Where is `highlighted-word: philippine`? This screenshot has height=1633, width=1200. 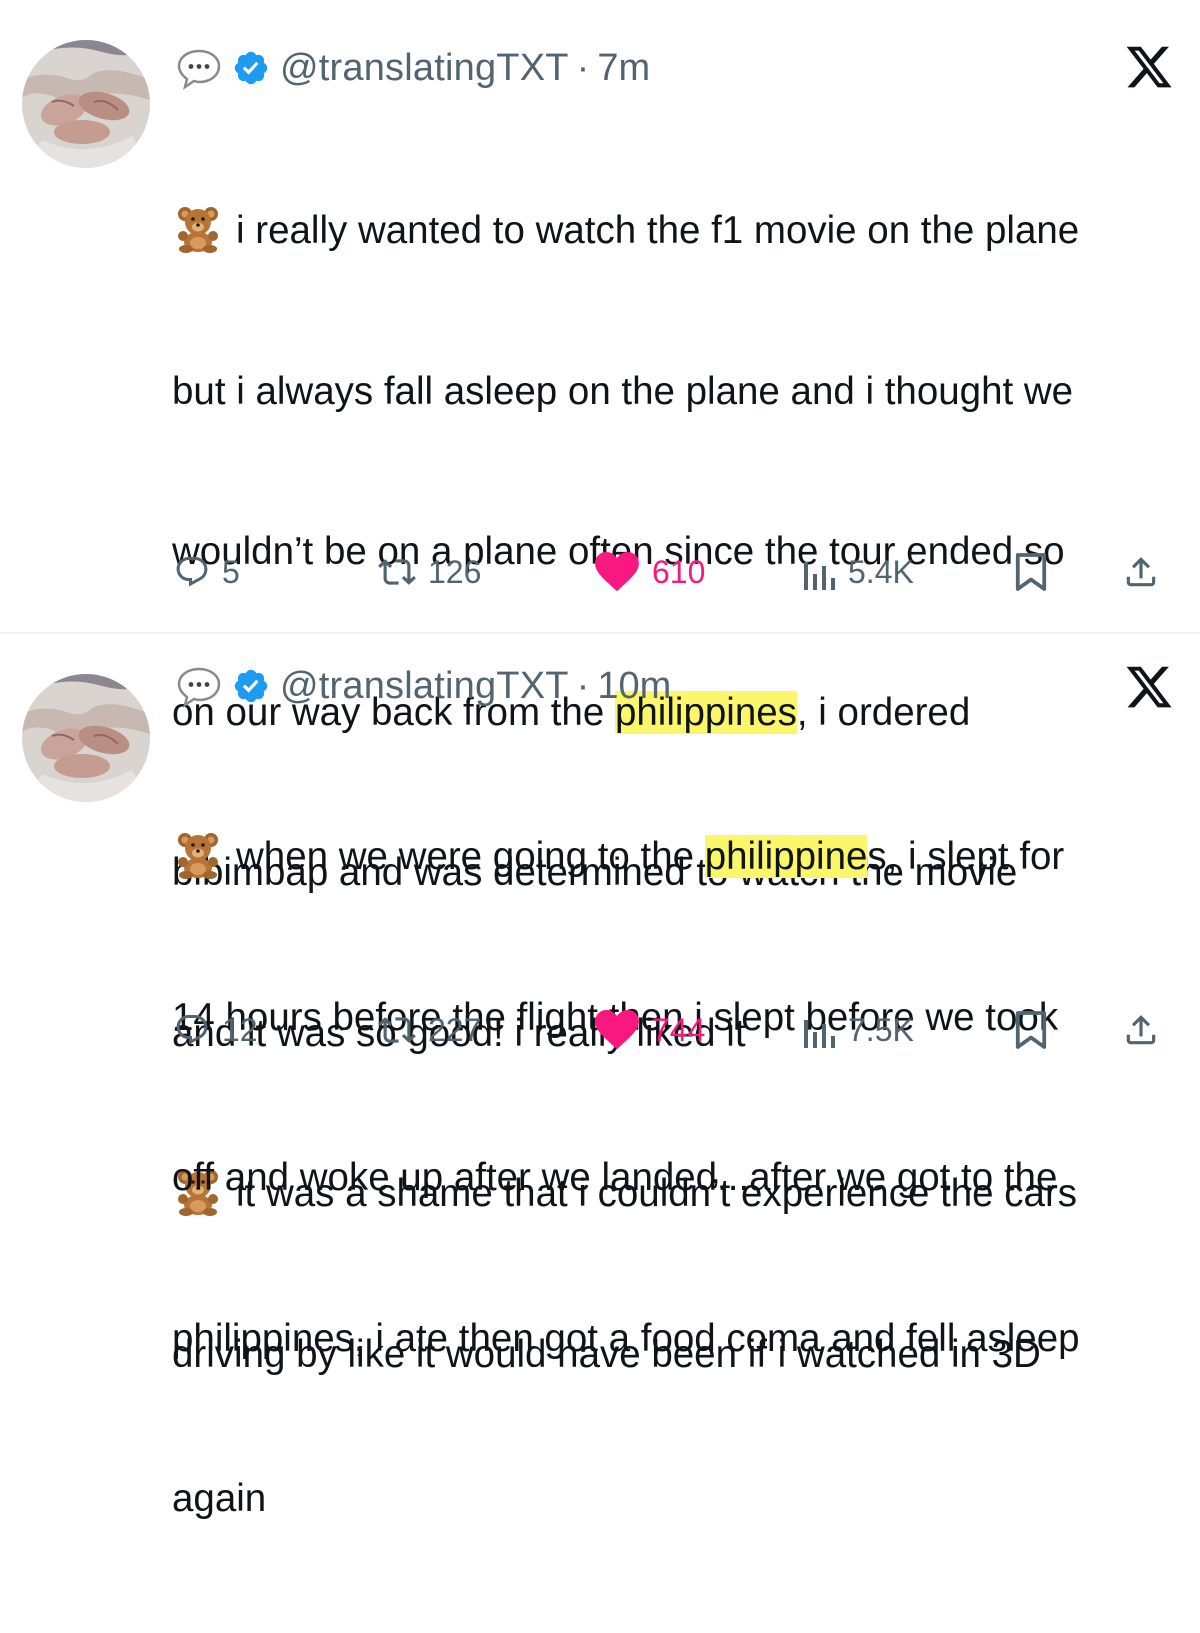 highlighted-word: philippine is located at coordinates (786, 856).